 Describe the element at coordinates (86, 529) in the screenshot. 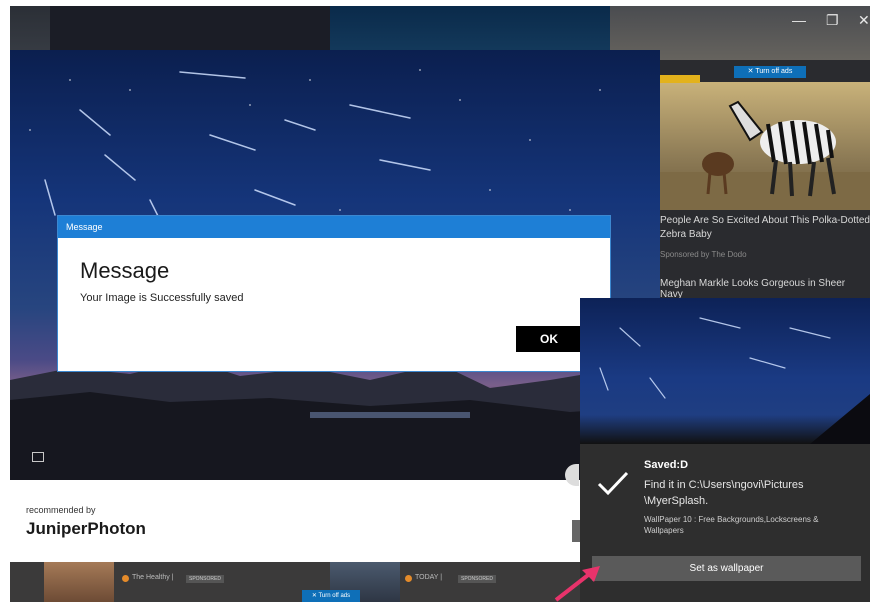

I see `recommendation-brand: JuniperPhoton` at that location.